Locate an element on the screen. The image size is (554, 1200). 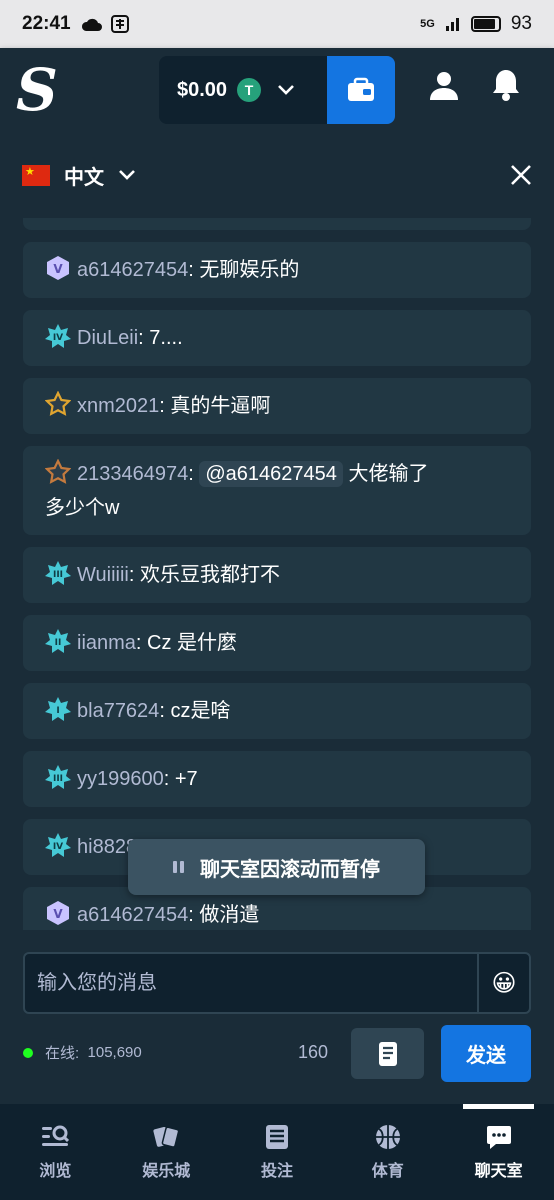
nav-label: 娱乐城 is located at coordinates (166, 1171).